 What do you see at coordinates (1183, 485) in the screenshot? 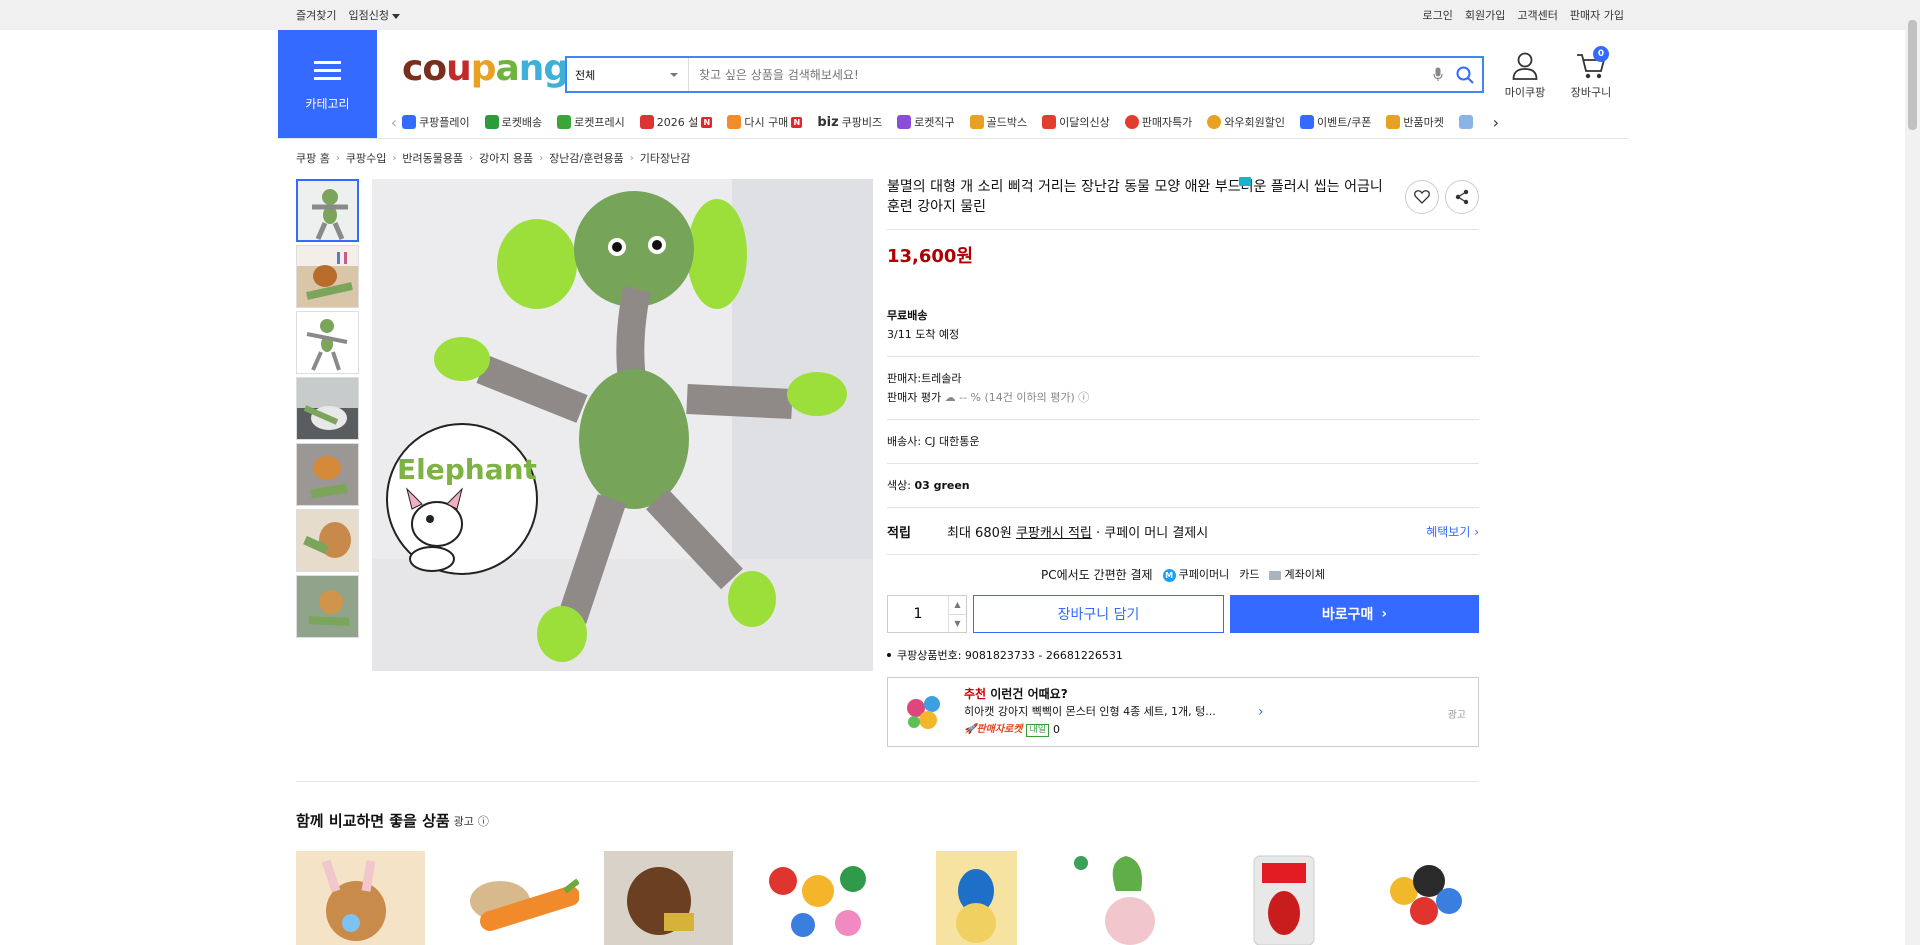
I see `color-option: 색상: 03 green` at bounding box center [1183, 485].